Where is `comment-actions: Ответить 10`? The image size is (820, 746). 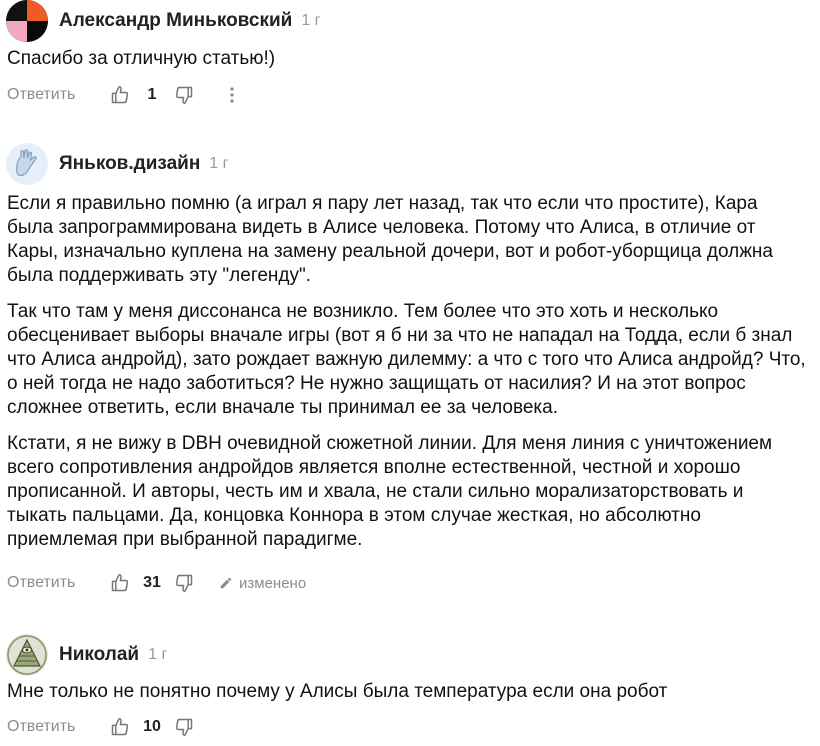
comment-actions: Ответить 10 is located at coordinates (101, 727).